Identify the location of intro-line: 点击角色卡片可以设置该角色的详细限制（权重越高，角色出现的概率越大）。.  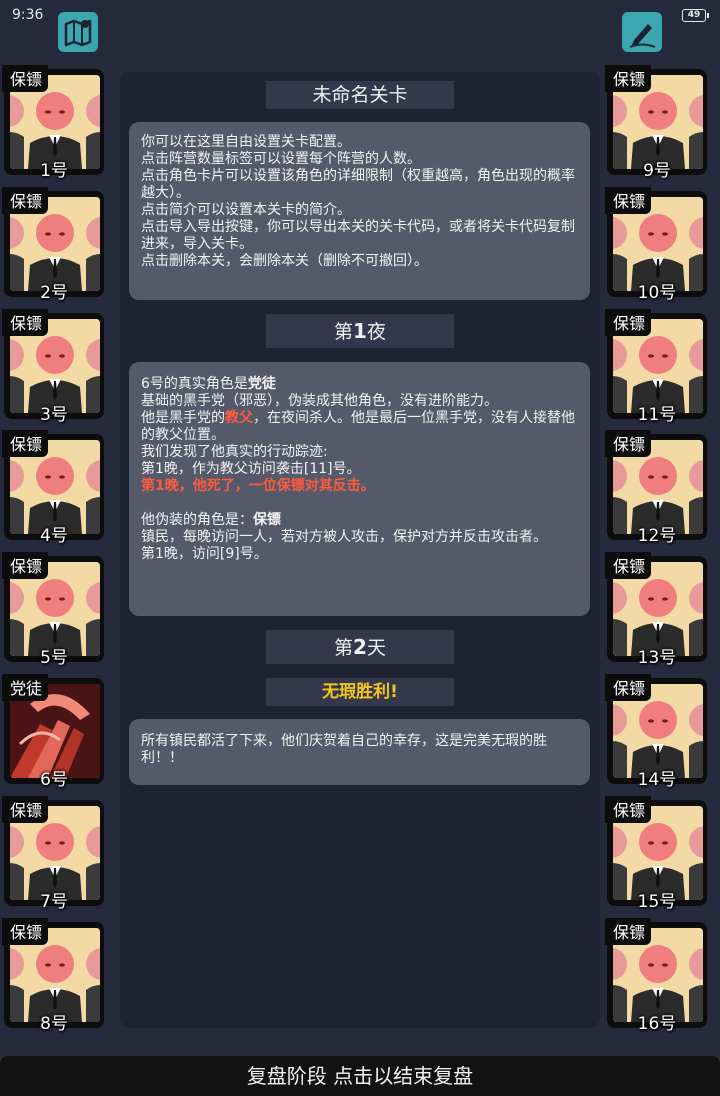
(358, 184).